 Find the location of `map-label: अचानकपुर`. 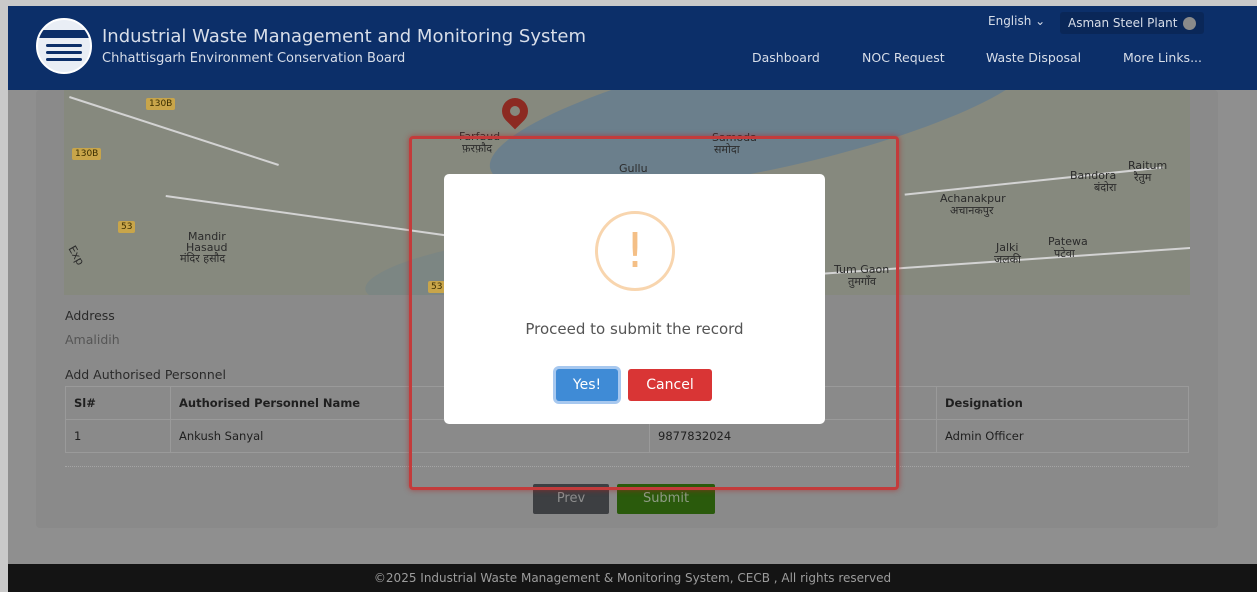

map-label: अचानकपुर is located at coordinates (972, 210).